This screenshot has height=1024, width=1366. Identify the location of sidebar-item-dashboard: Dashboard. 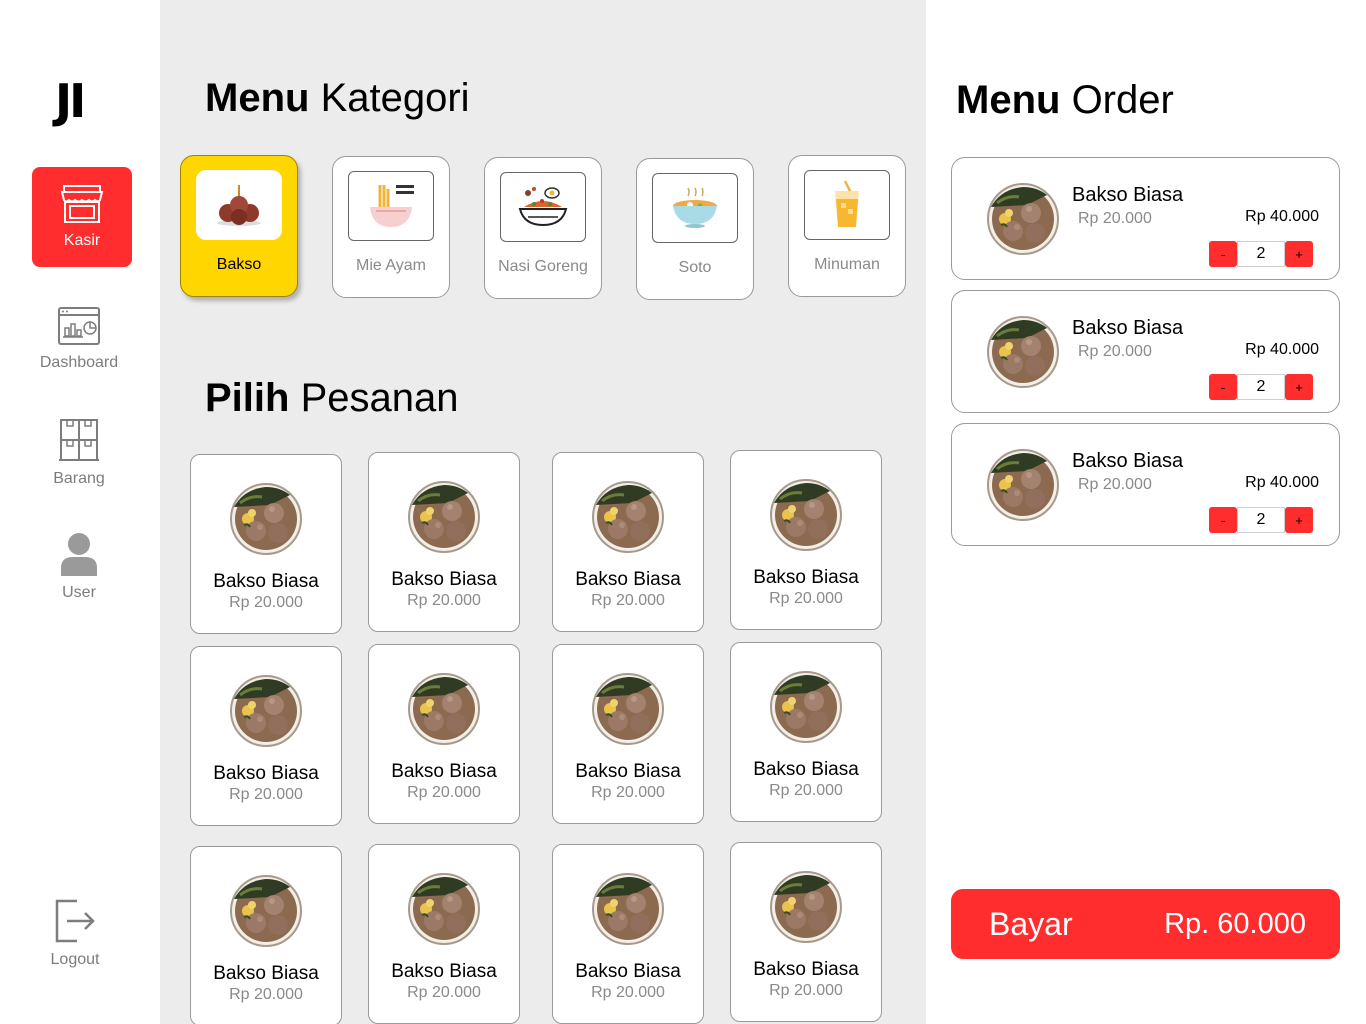
(79, 339).